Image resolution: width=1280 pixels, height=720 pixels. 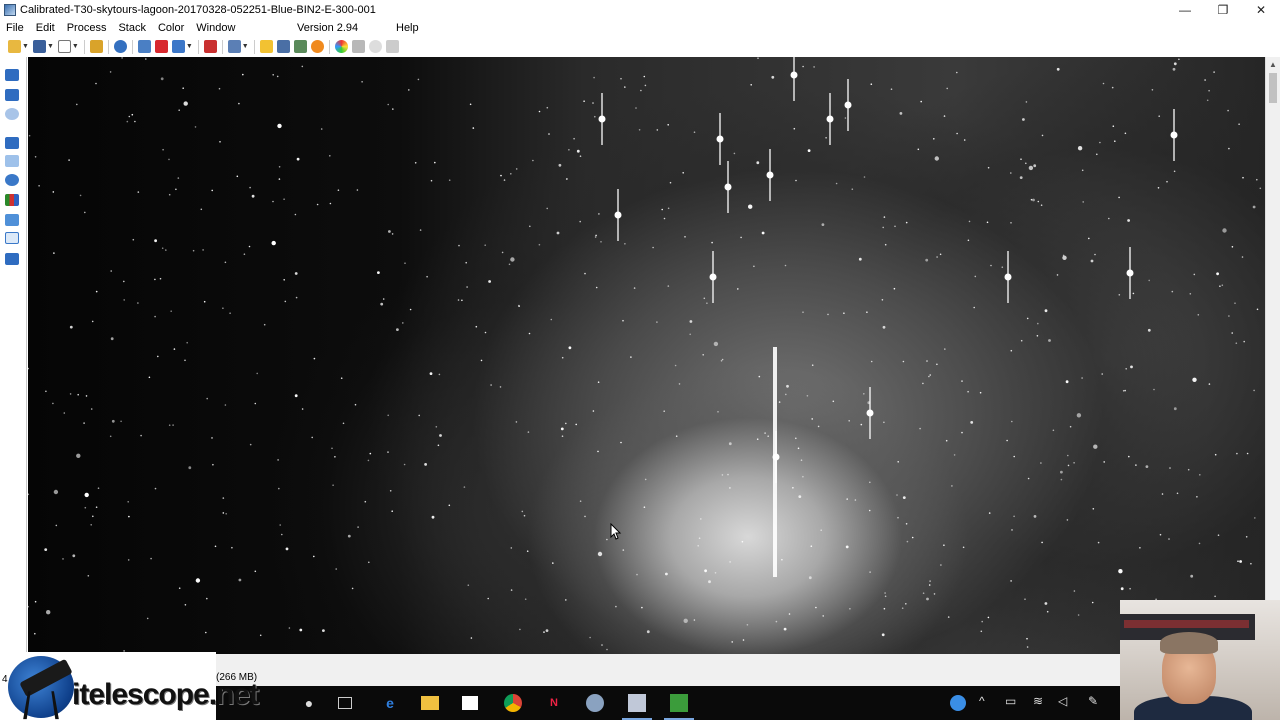 I want to click on zoom-fit-icon, so click(x=12, y=114).